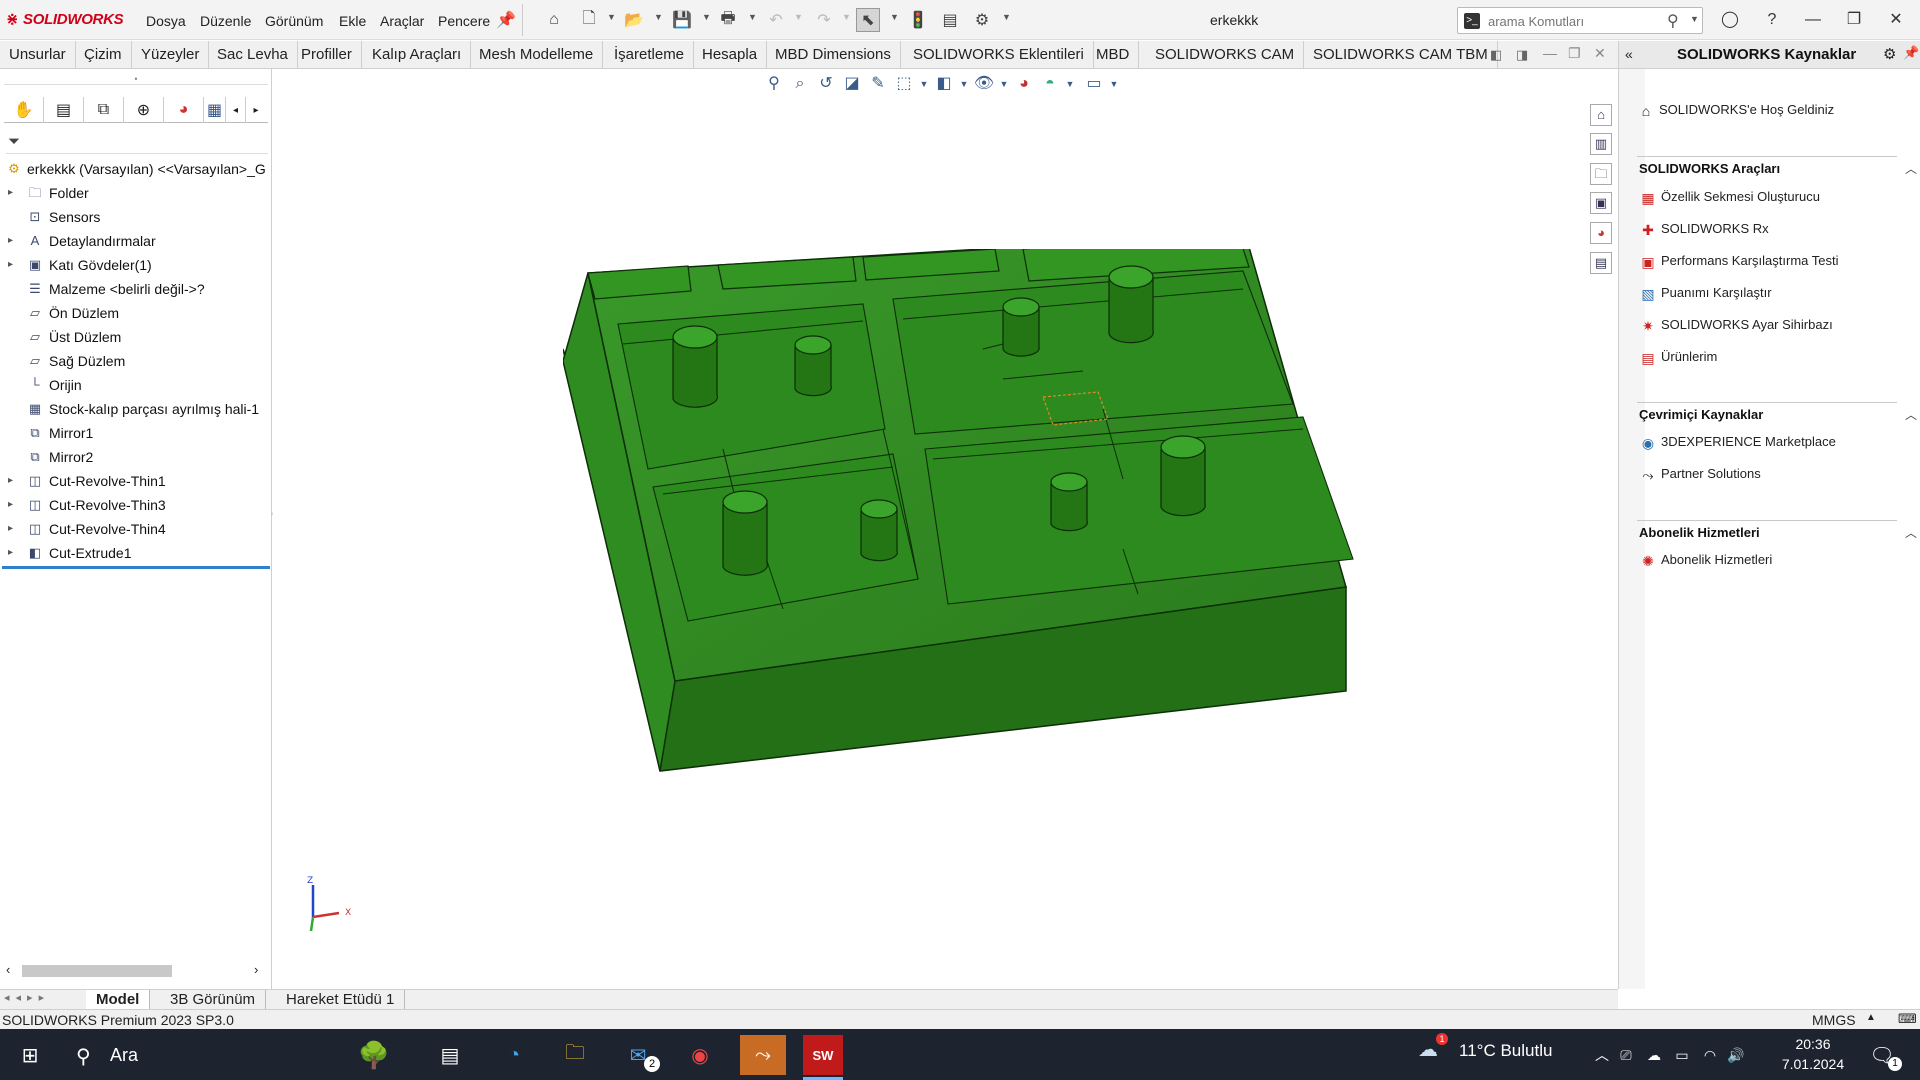 The height and width of the screenshot is (1080, 1920). I want to click on tab-cizim: Çizim, so click(103, 54).